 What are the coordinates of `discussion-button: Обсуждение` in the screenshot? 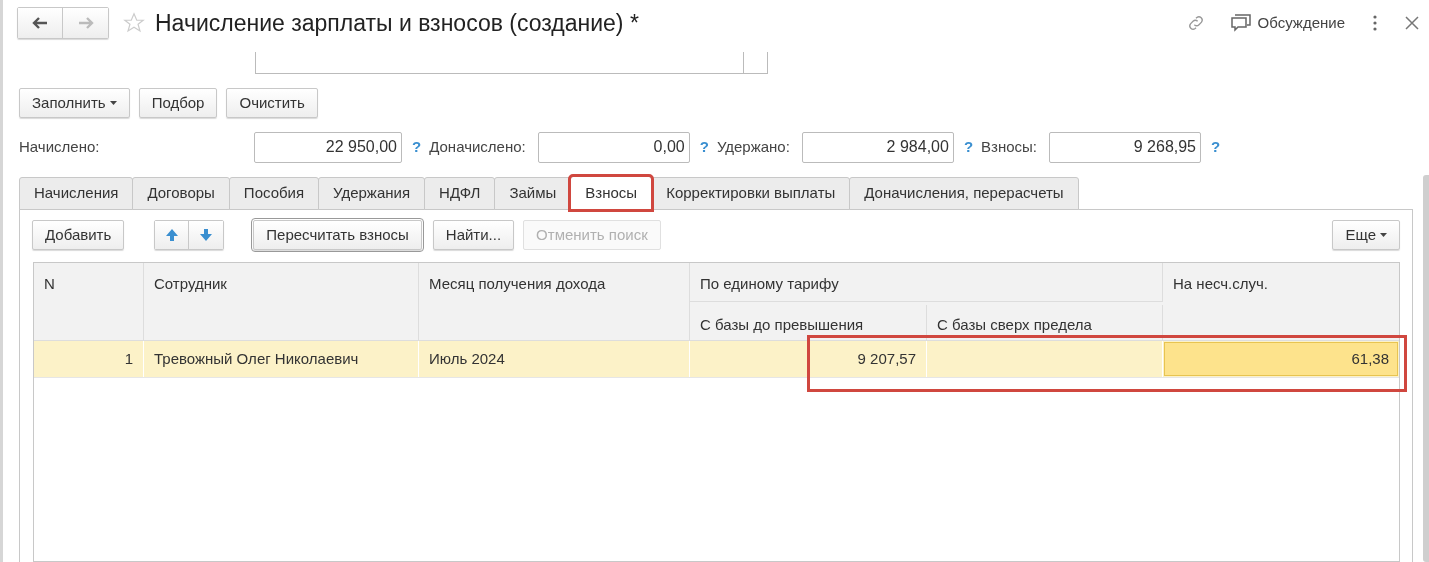 It's located at (1287, 23).